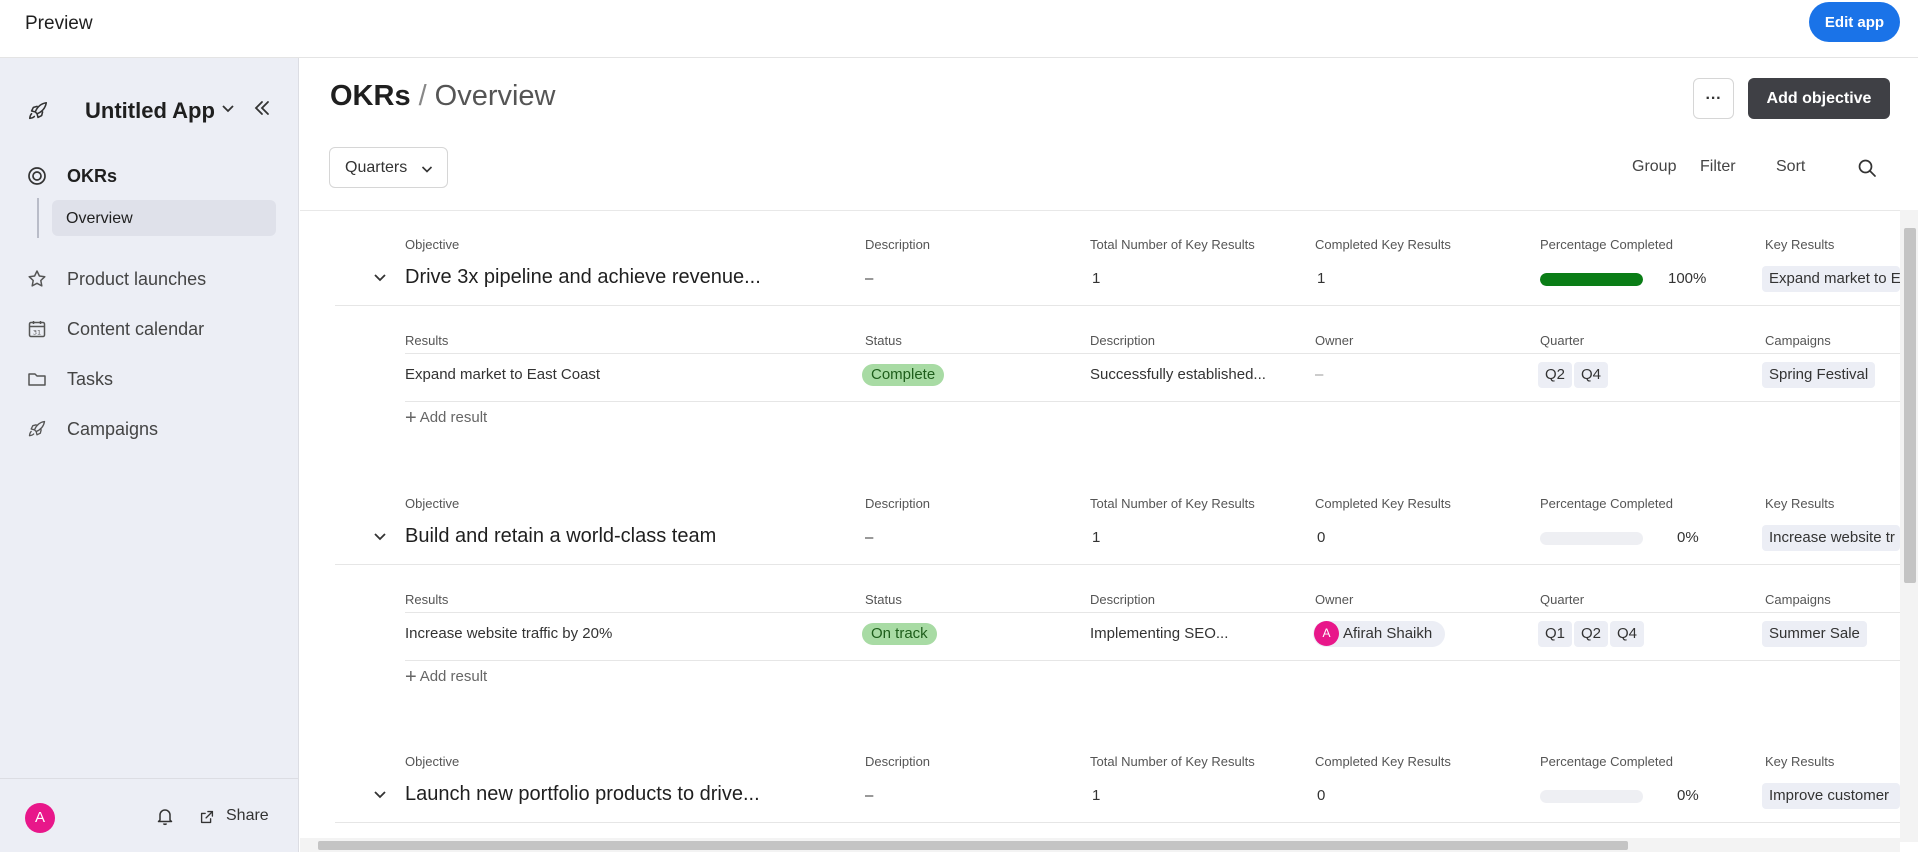 The height and width of the screenshot is (852, 1918). What do you see at coordinates (113, 429) in the screenshot?
I see `sidebar-item-label: Campaigns` at bounding box center [113, 429].